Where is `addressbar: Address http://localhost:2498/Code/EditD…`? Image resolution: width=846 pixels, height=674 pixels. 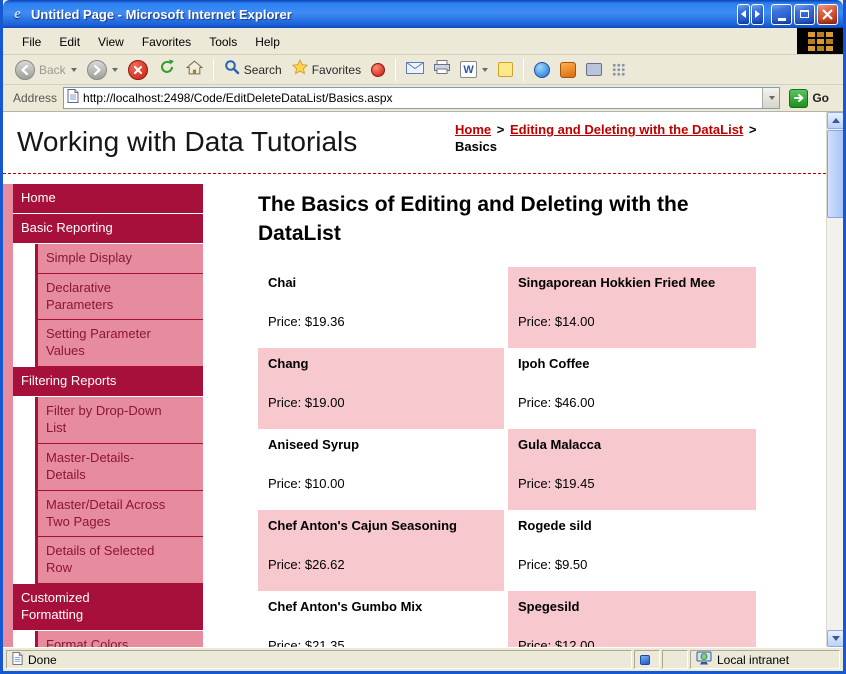
addressbar: Address http://localhost:2498/Code/EditD… is located at coordinates (423, 98).